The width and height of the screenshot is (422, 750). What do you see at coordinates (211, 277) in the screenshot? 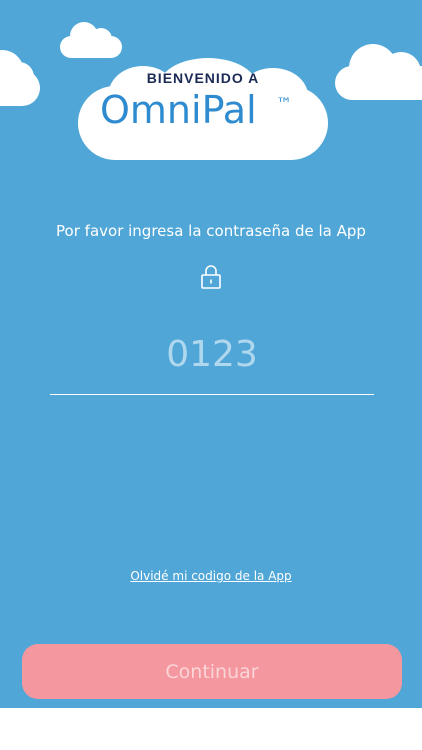
I see `lock-icon` at bounding box center [211, 277].